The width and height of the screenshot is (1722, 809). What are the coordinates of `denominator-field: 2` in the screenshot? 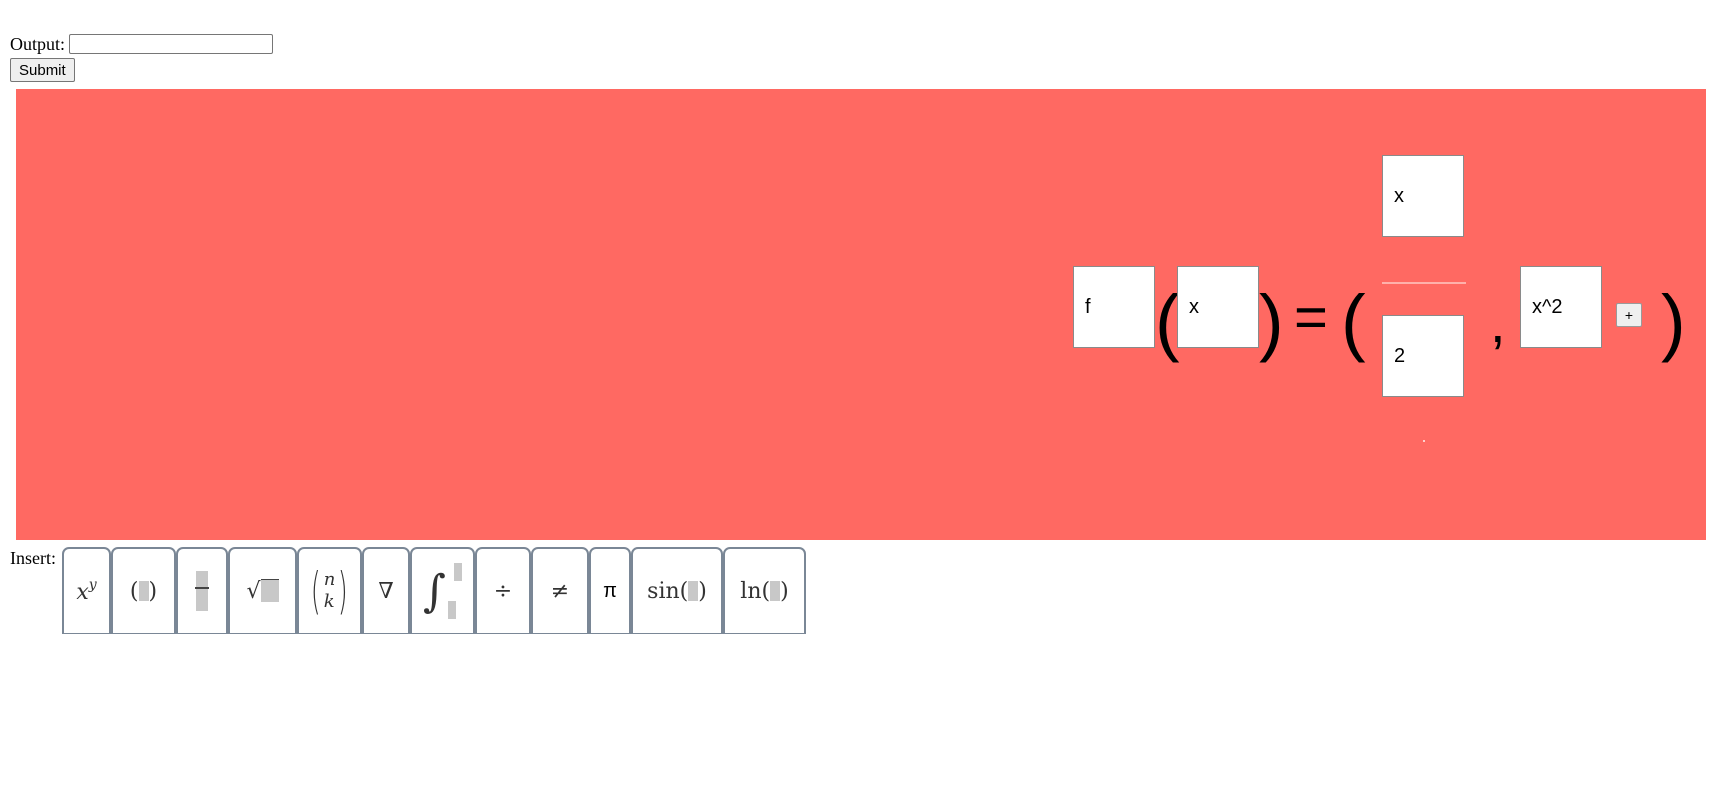 It's located at (1423, 356).